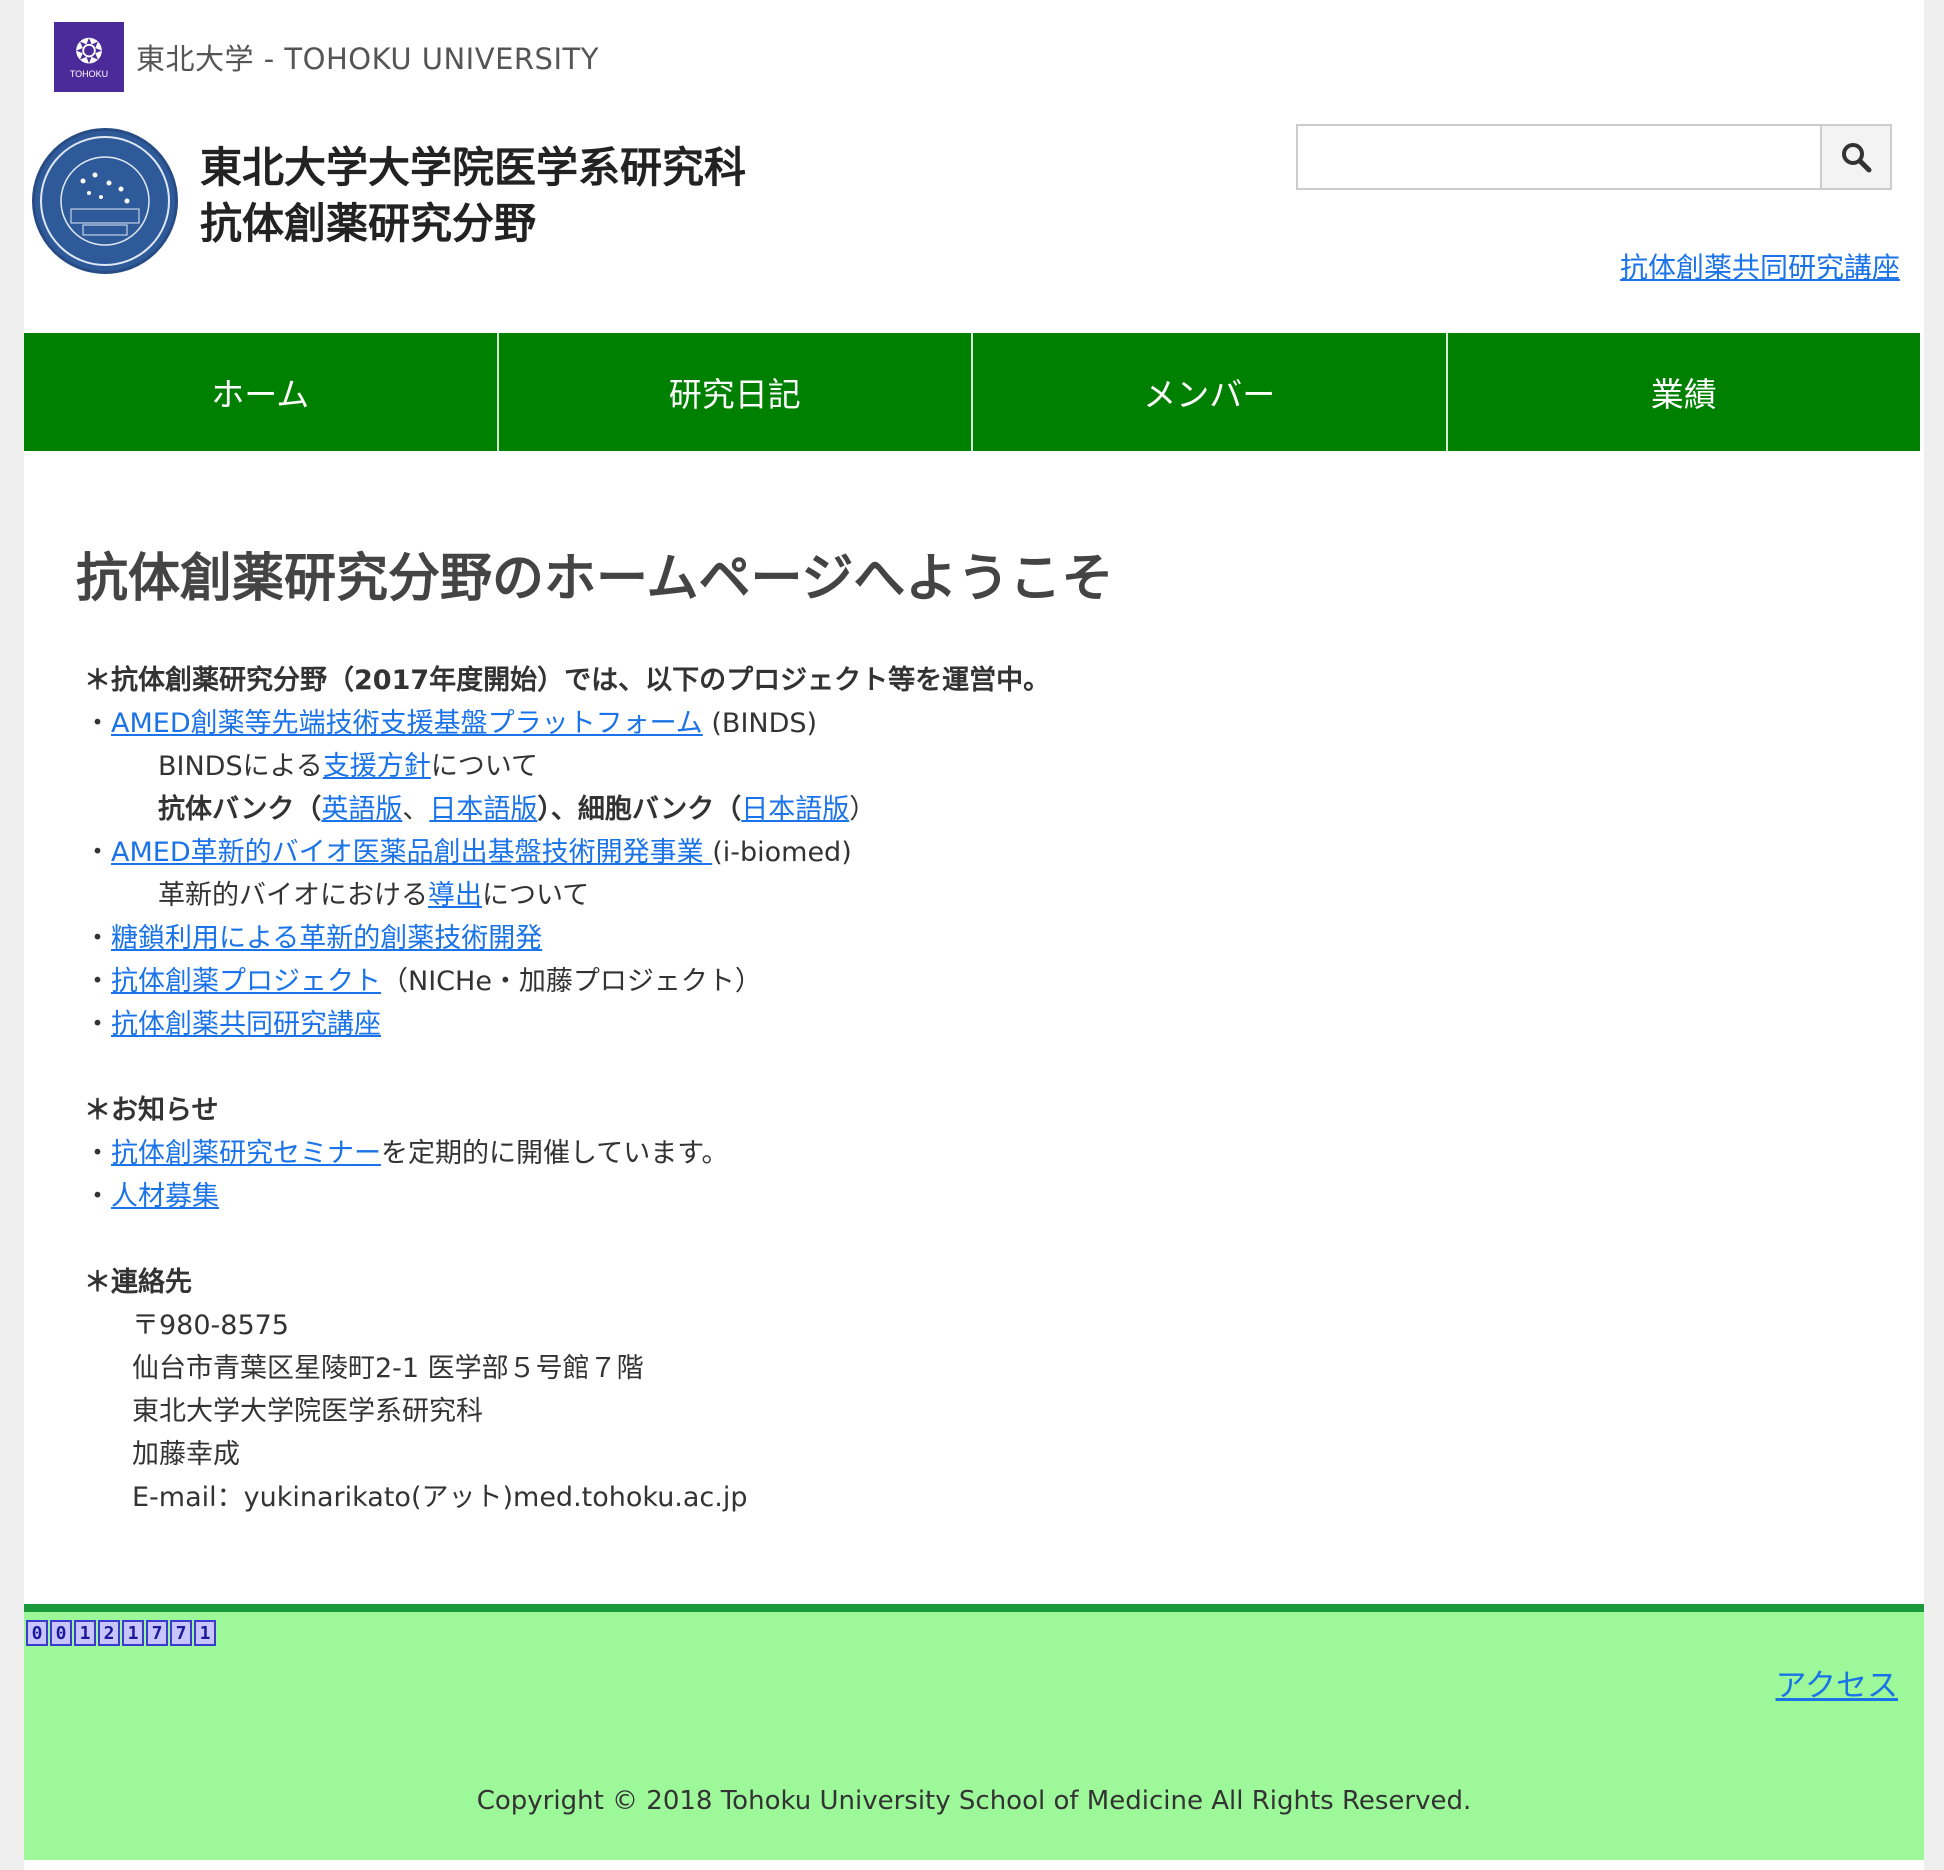 The image size is (1944, 1870). Describe the element at coordinates (246, 1153) in the screenshot. I see `seminar-link: 抗体創薬研究セミナー` at that location.